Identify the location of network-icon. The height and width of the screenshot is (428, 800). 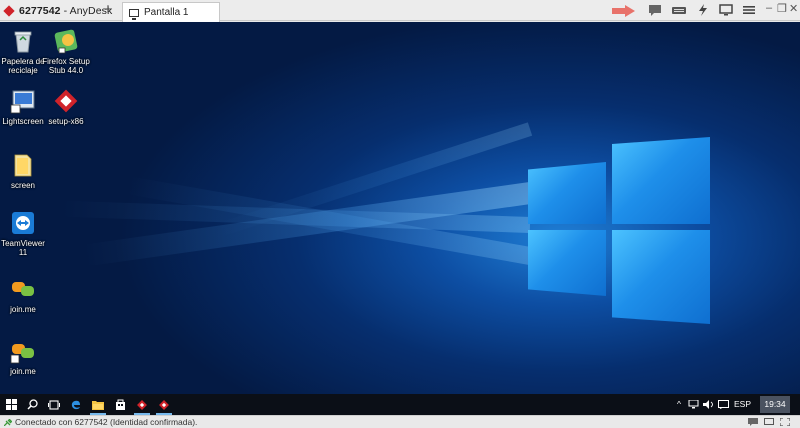
(693, 404).